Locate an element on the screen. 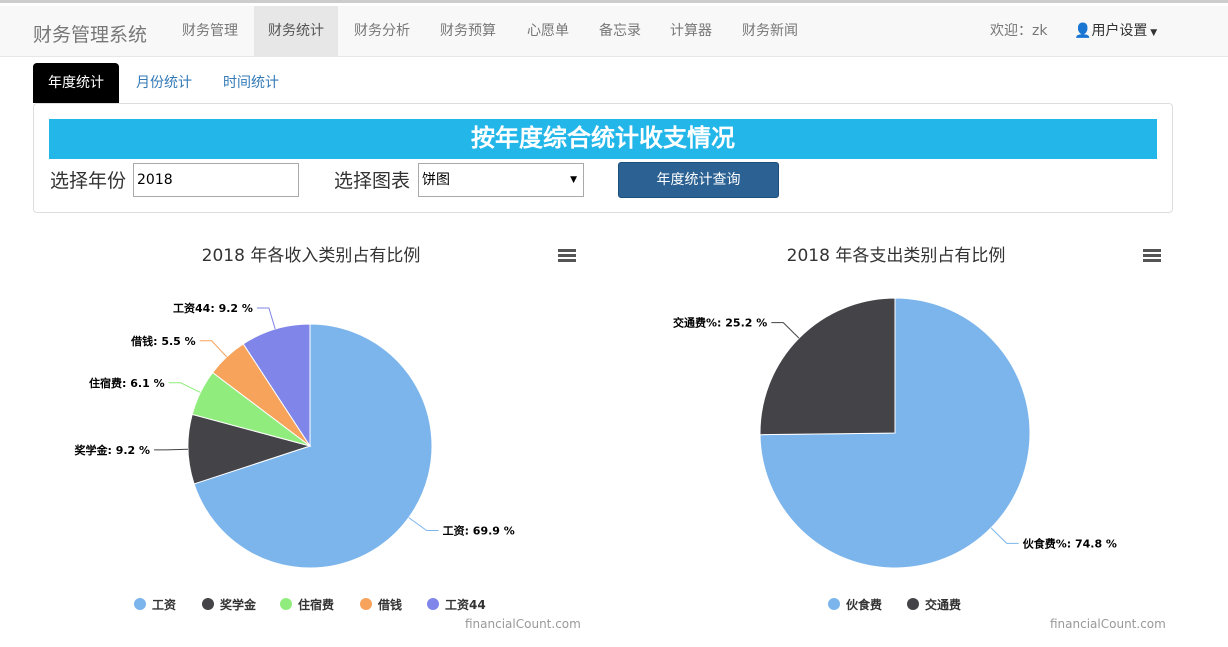 Image resolution: width=1228 pixels, height=647 pixels. legend-item: 住宿费 is located at coordinates (316, 604).